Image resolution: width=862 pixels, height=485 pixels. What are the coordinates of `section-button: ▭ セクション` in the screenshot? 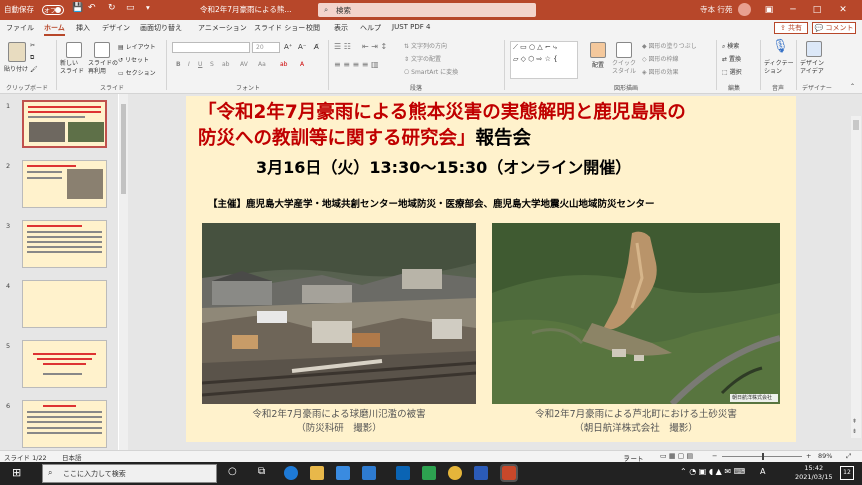 It's located at (137, 72).